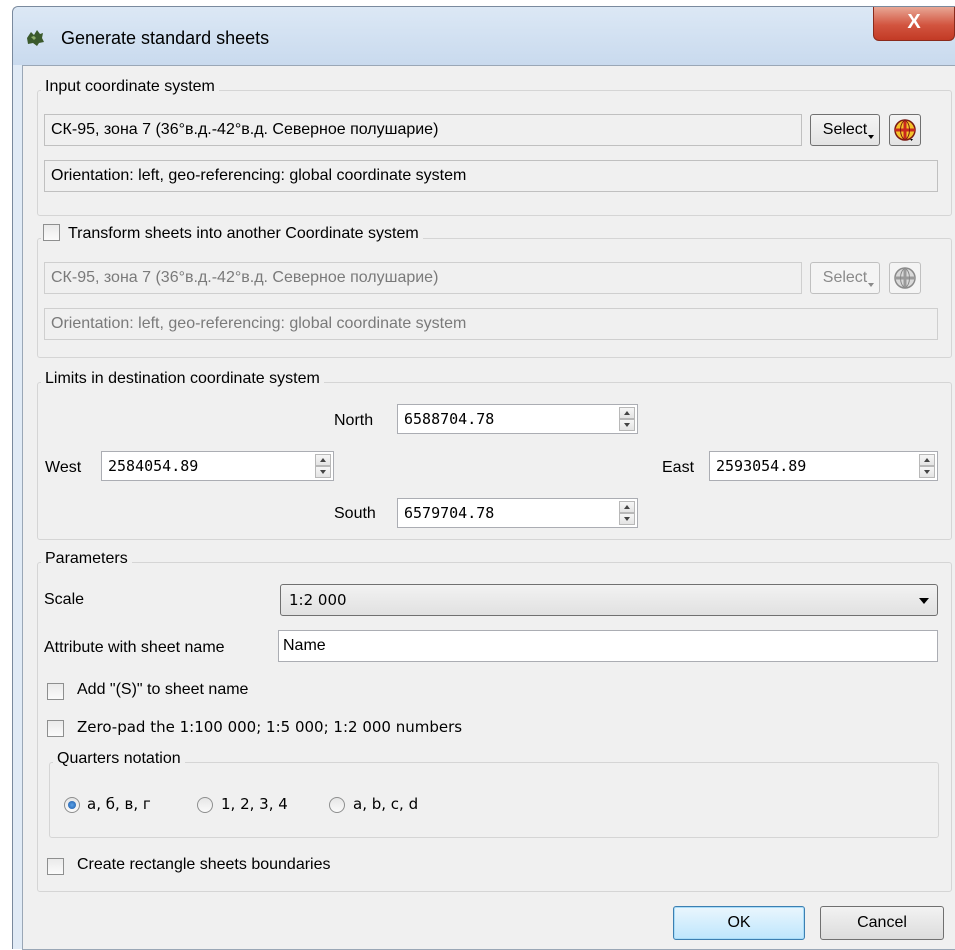 Image resolution: width=955 pixels, height=950 pixels. I want to click on transform-cs-globe-button, so click(905, 278).